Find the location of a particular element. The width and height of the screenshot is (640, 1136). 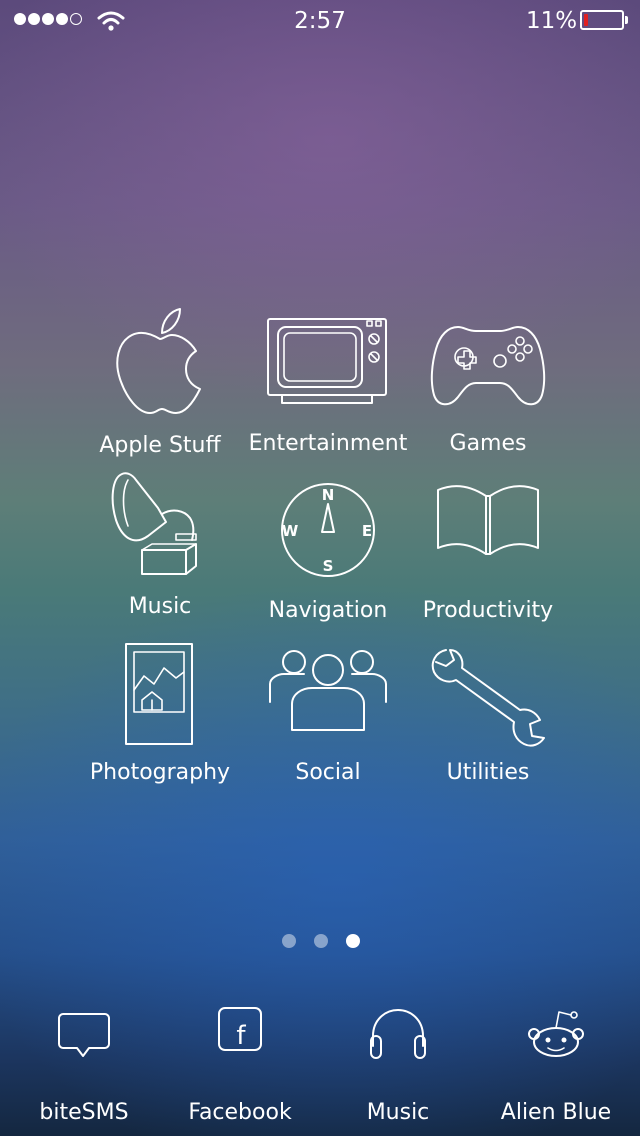

battery-icon is located at coordinates (602, 20).